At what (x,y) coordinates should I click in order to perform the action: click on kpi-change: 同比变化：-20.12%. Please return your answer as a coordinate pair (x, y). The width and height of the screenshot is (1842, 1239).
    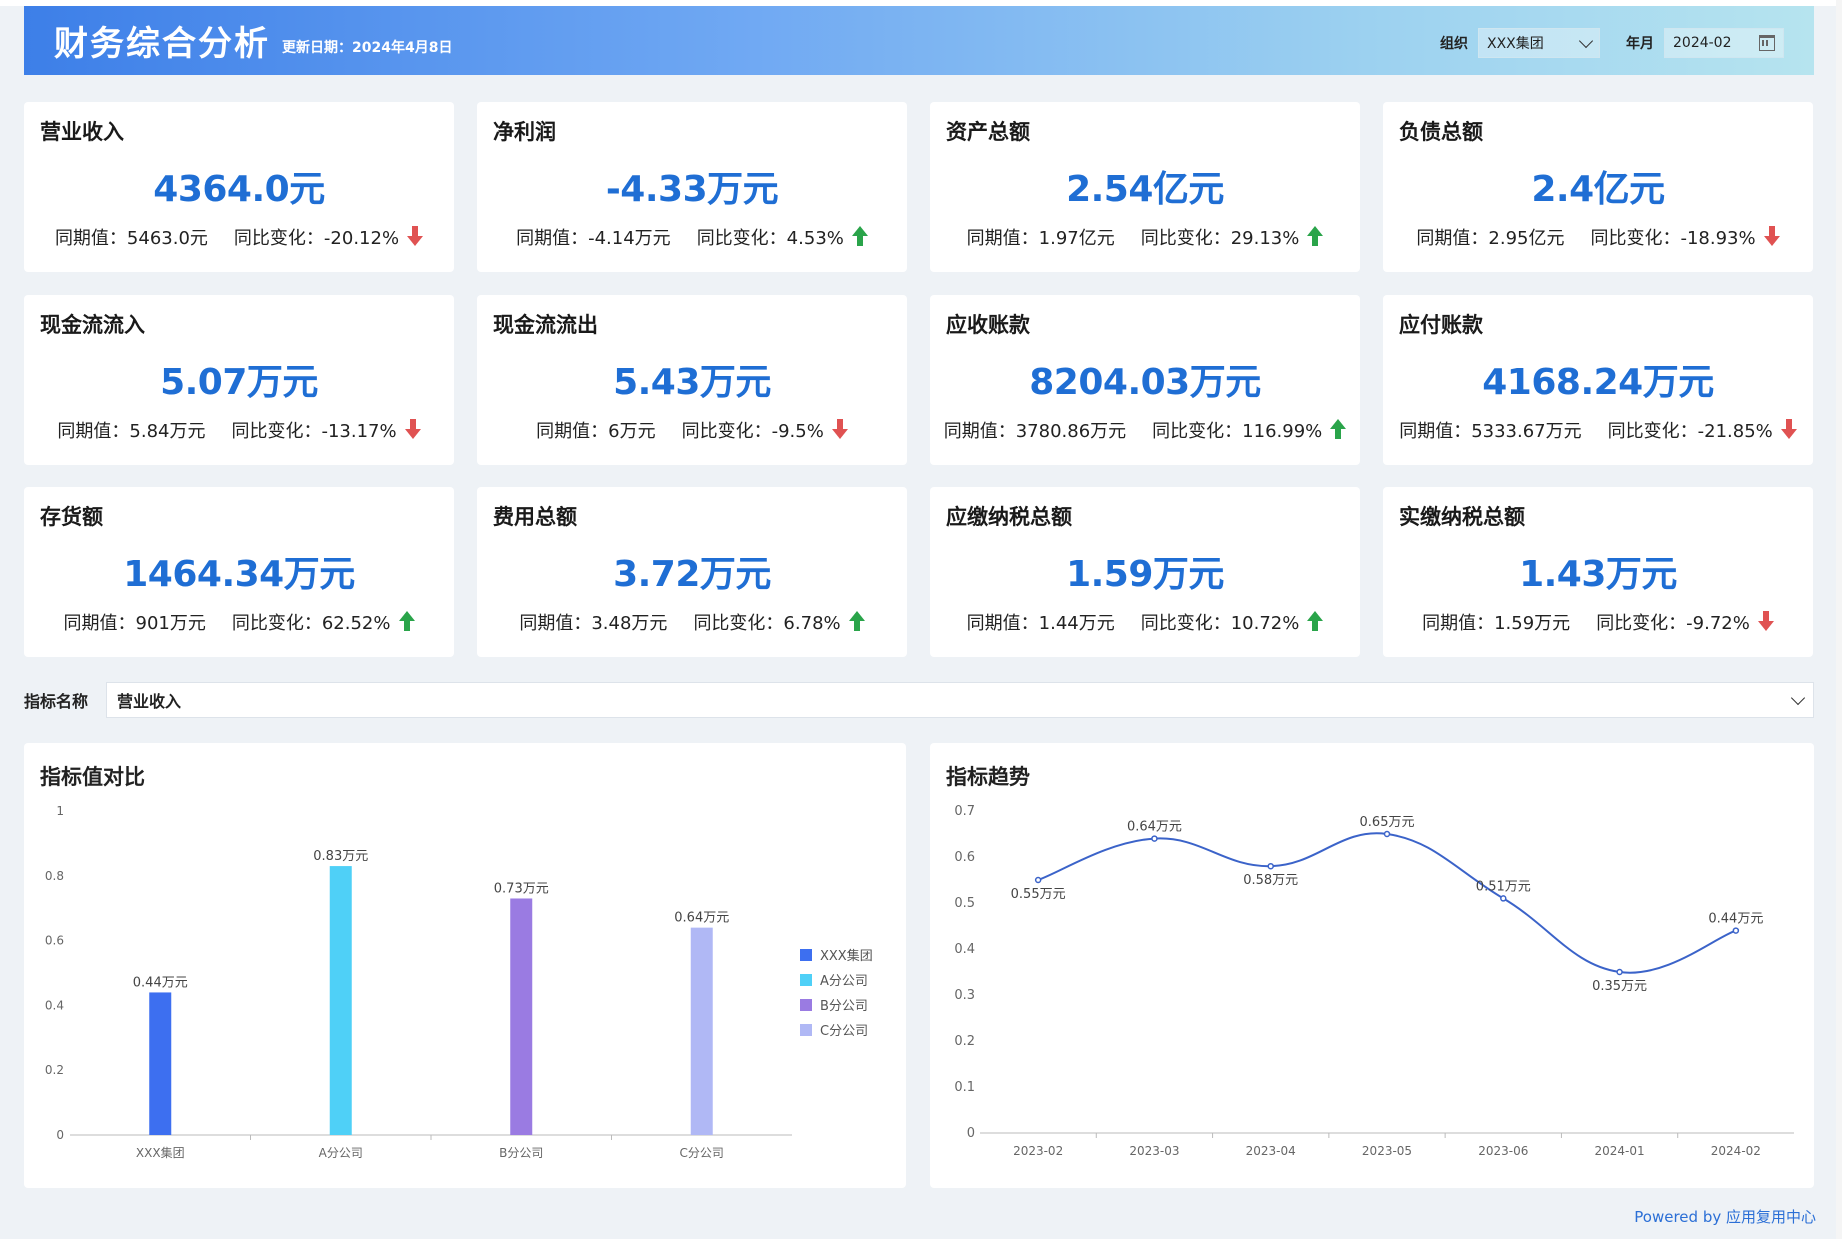
    Looking at the image, I should click on (316, 238).